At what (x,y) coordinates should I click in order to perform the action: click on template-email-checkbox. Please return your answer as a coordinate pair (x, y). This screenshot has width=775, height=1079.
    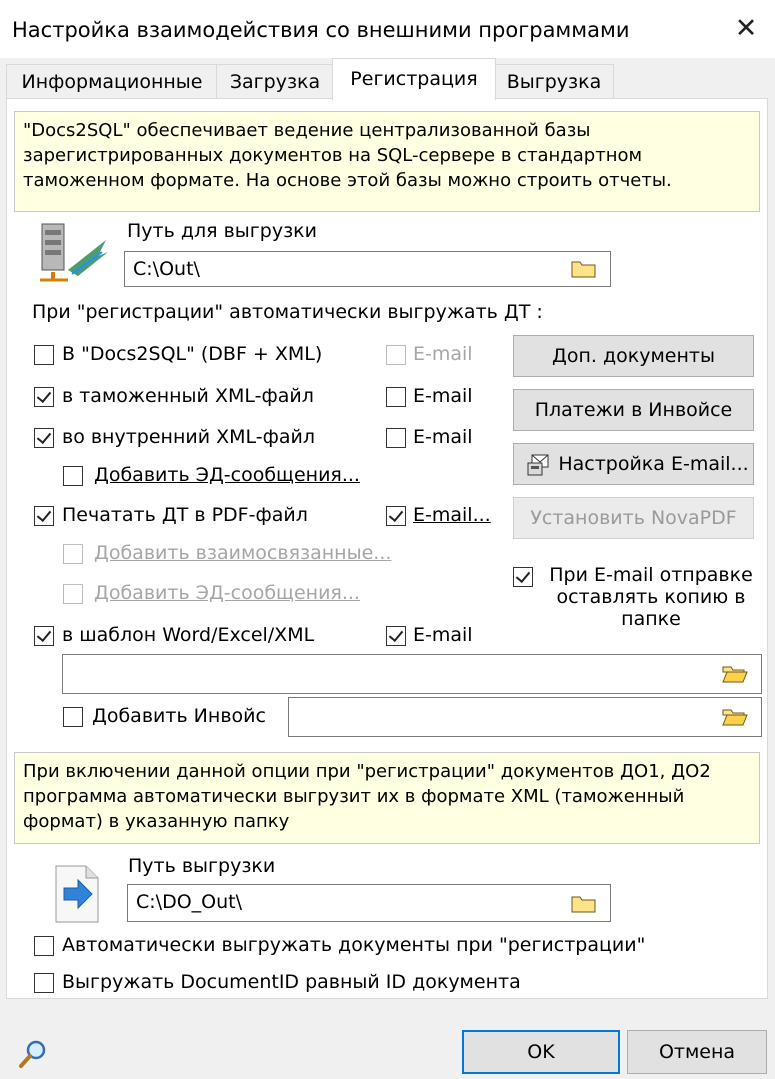
    Looking at the image, I should click on (396, 636).